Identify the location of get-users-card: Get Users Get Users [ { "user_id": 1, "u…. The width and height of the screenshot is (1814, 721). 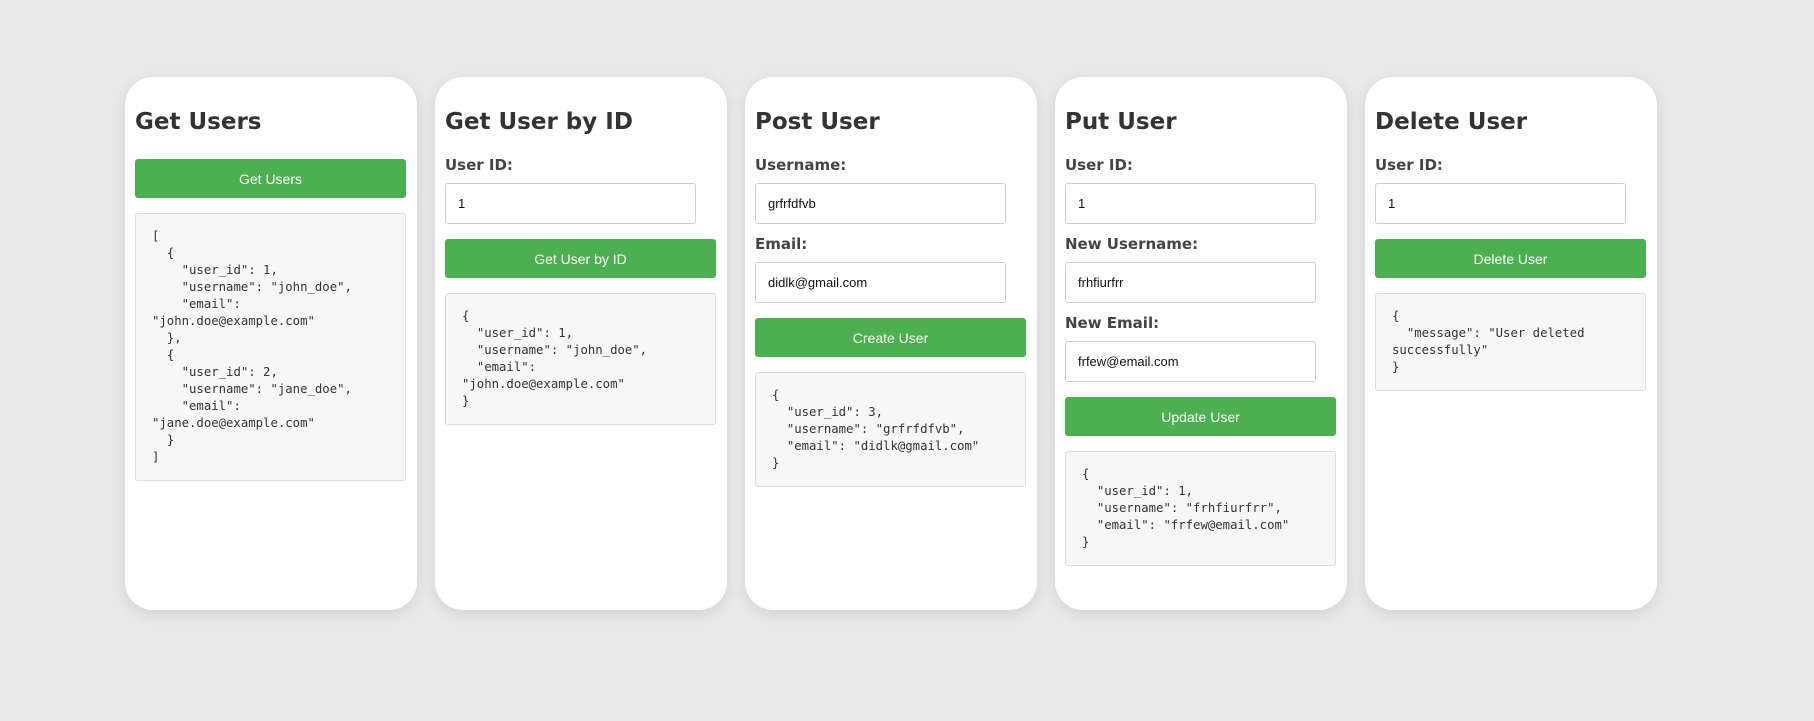
(271, 343).